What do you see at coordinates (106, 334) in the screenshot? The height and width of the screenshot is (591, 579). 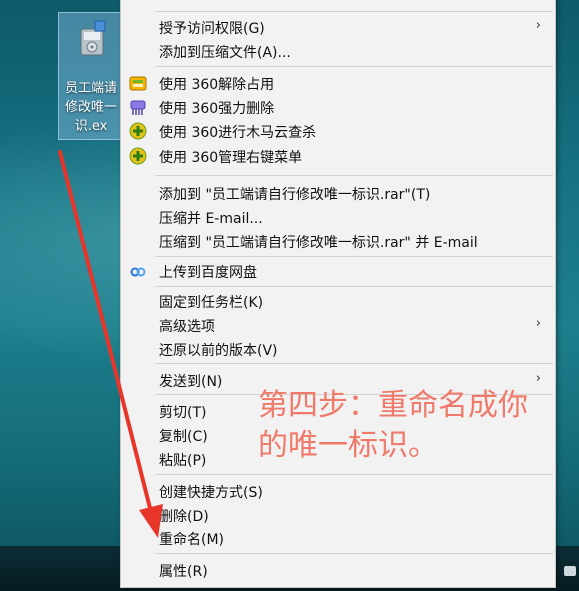 I see `arrow-shaft` at bounding box center [106, 334].